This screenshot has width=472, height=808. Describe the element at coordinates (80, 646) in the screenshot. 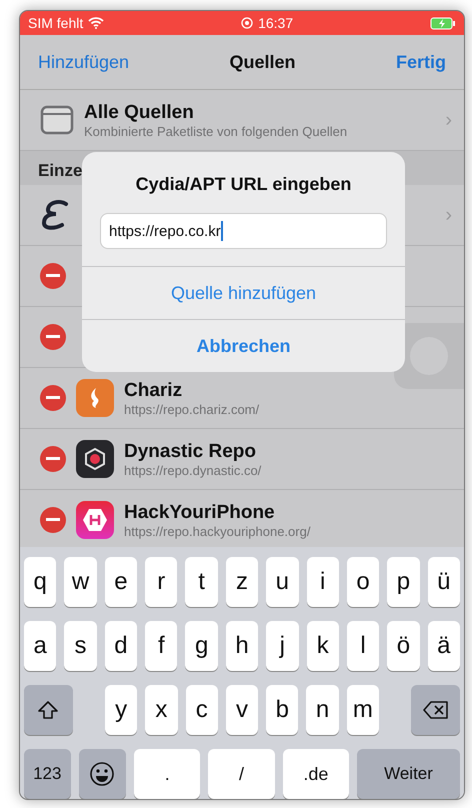

I see `key: s` at that location.